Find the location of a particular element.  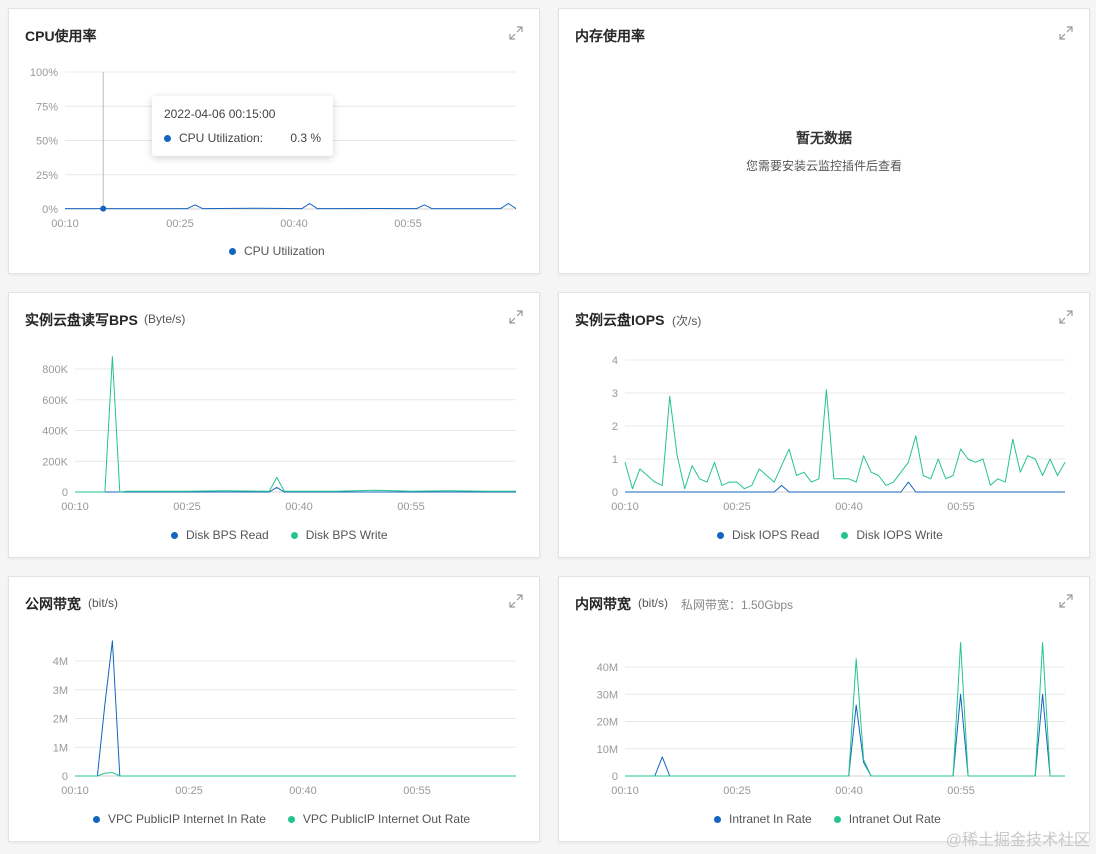

y-tick-label: 800K is located at coordinates (55, 370).